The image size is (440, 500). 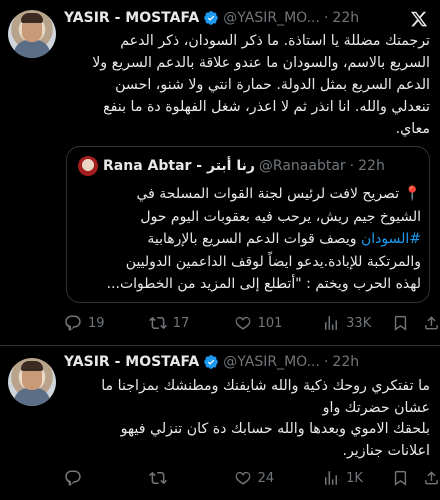 I want to click on tweet-text-line: عشان حضرتك واو, so click(x=376, y=407).